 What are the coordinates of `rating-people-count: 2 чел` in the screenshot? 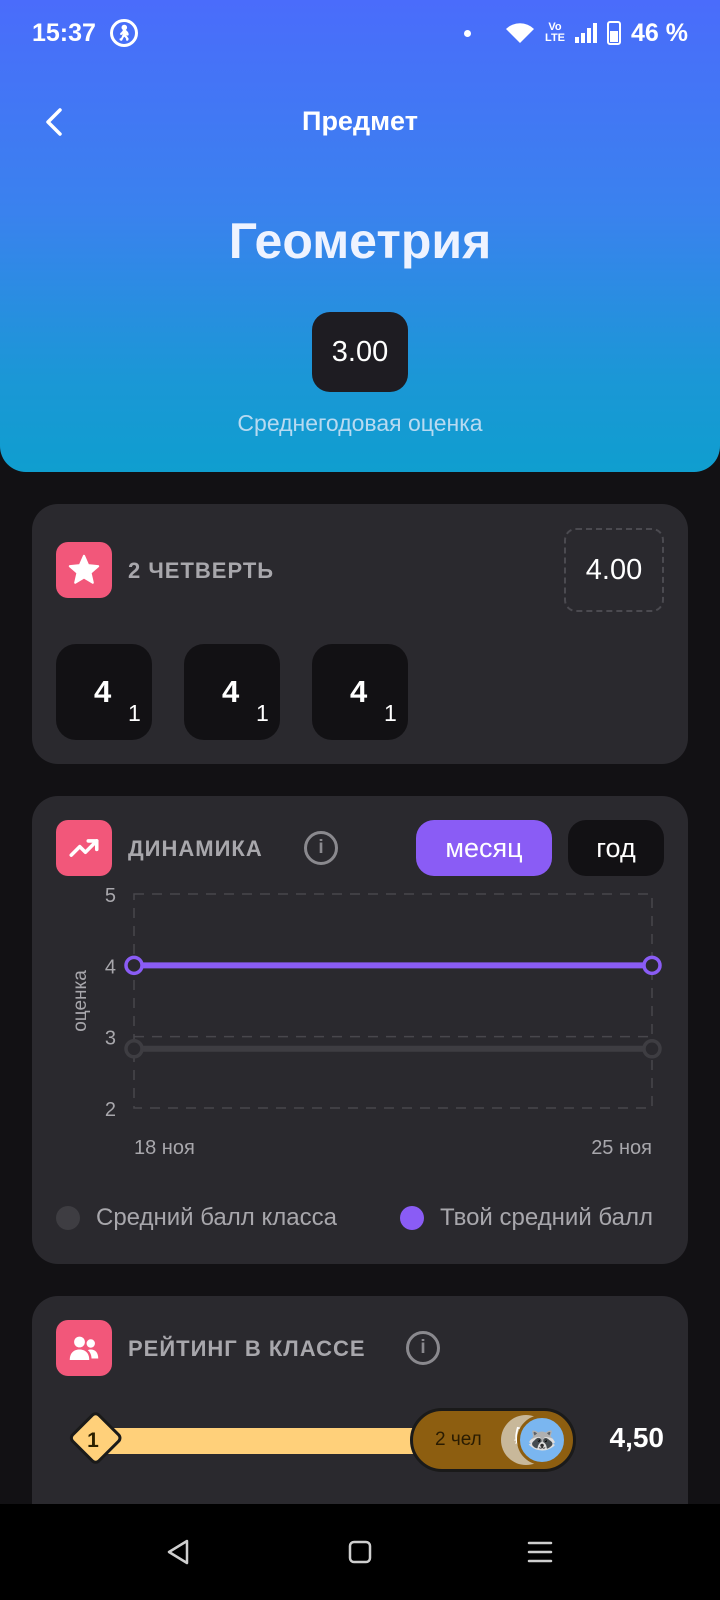 It's located at (458, 1439).